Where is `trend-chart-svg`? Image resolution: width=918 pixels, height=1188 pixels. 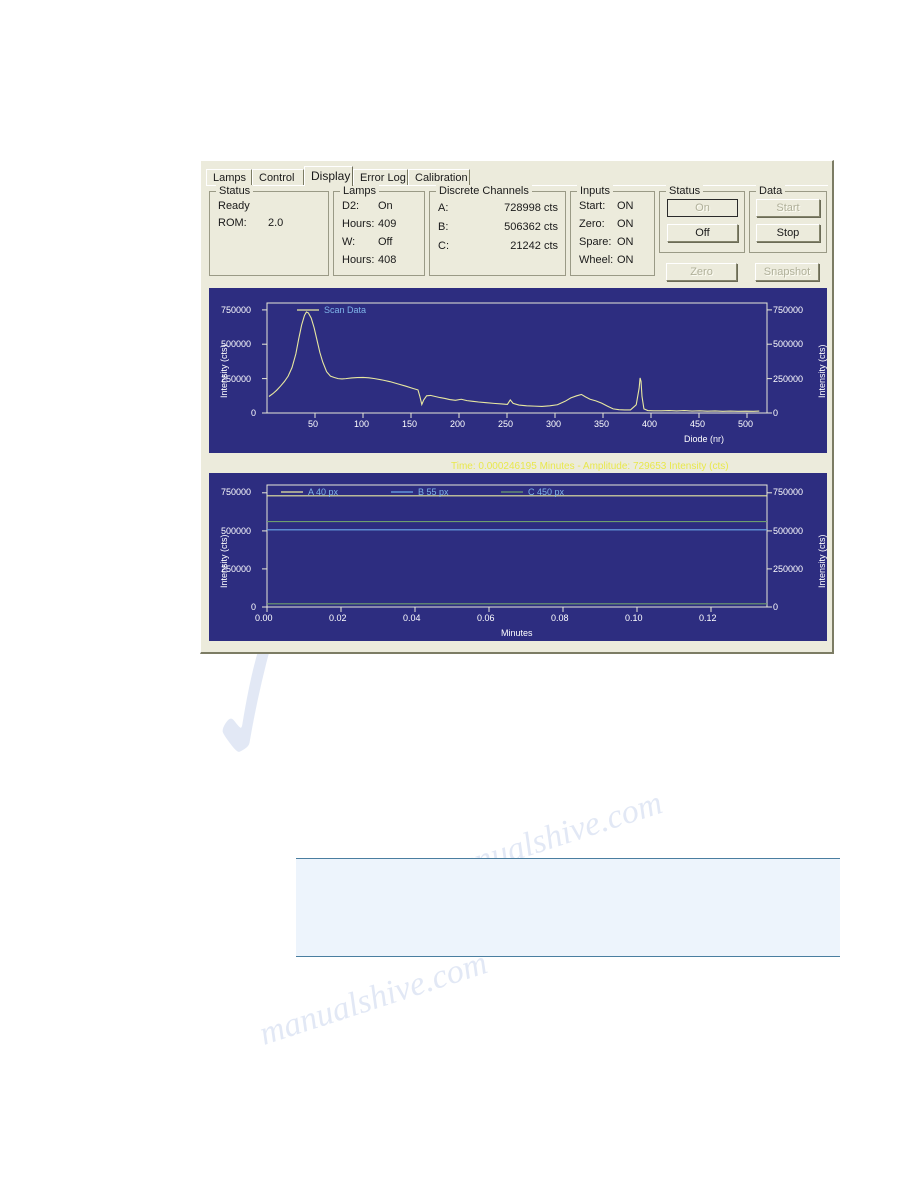 trend-chart-svg is located at coordinates (517, 548).